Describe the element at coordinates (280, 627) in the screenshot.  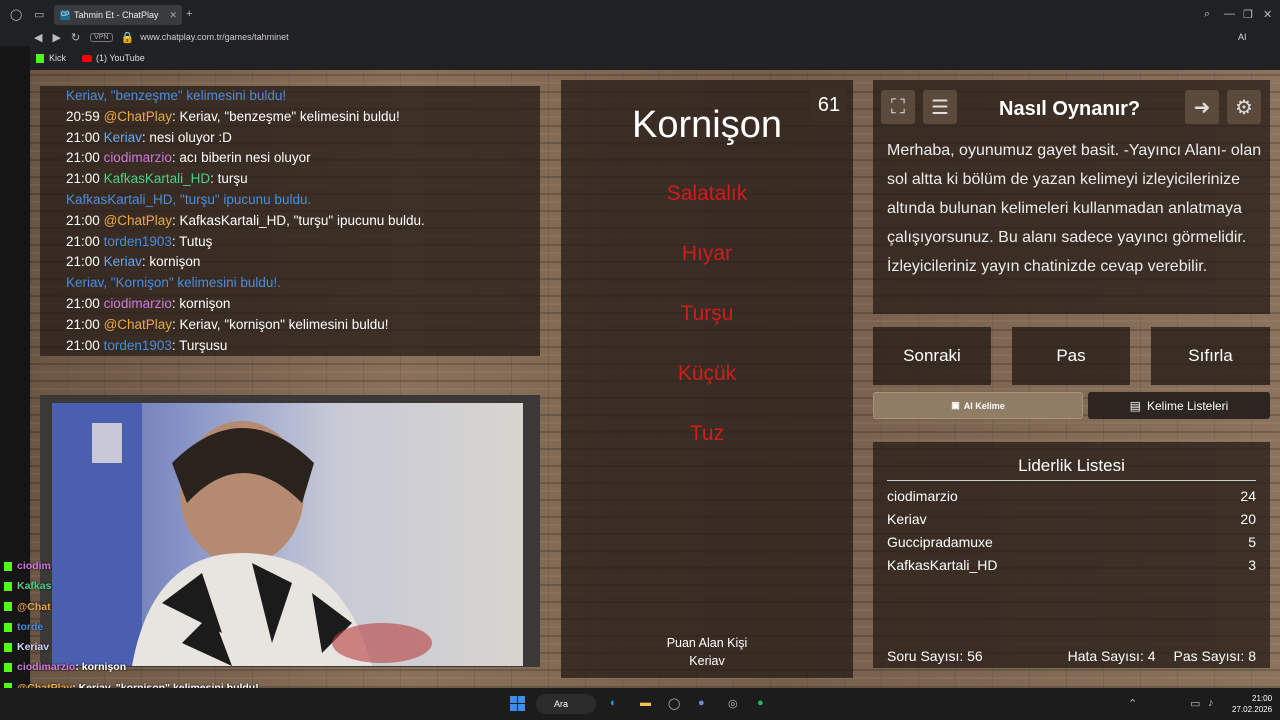
I see `overlay-chat-line: torde` at that location.